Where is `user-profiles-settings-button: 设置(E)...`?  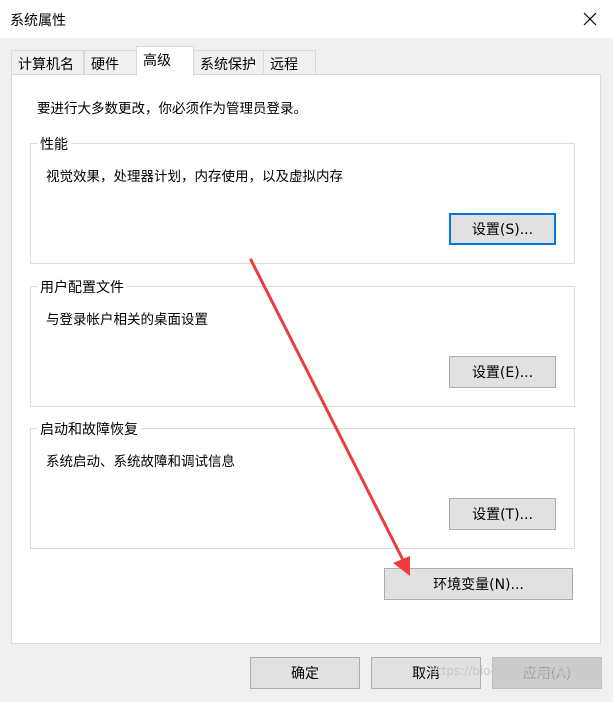
user-profiles-settings-button: 设置(E)... is located at coordinates (502, 372).